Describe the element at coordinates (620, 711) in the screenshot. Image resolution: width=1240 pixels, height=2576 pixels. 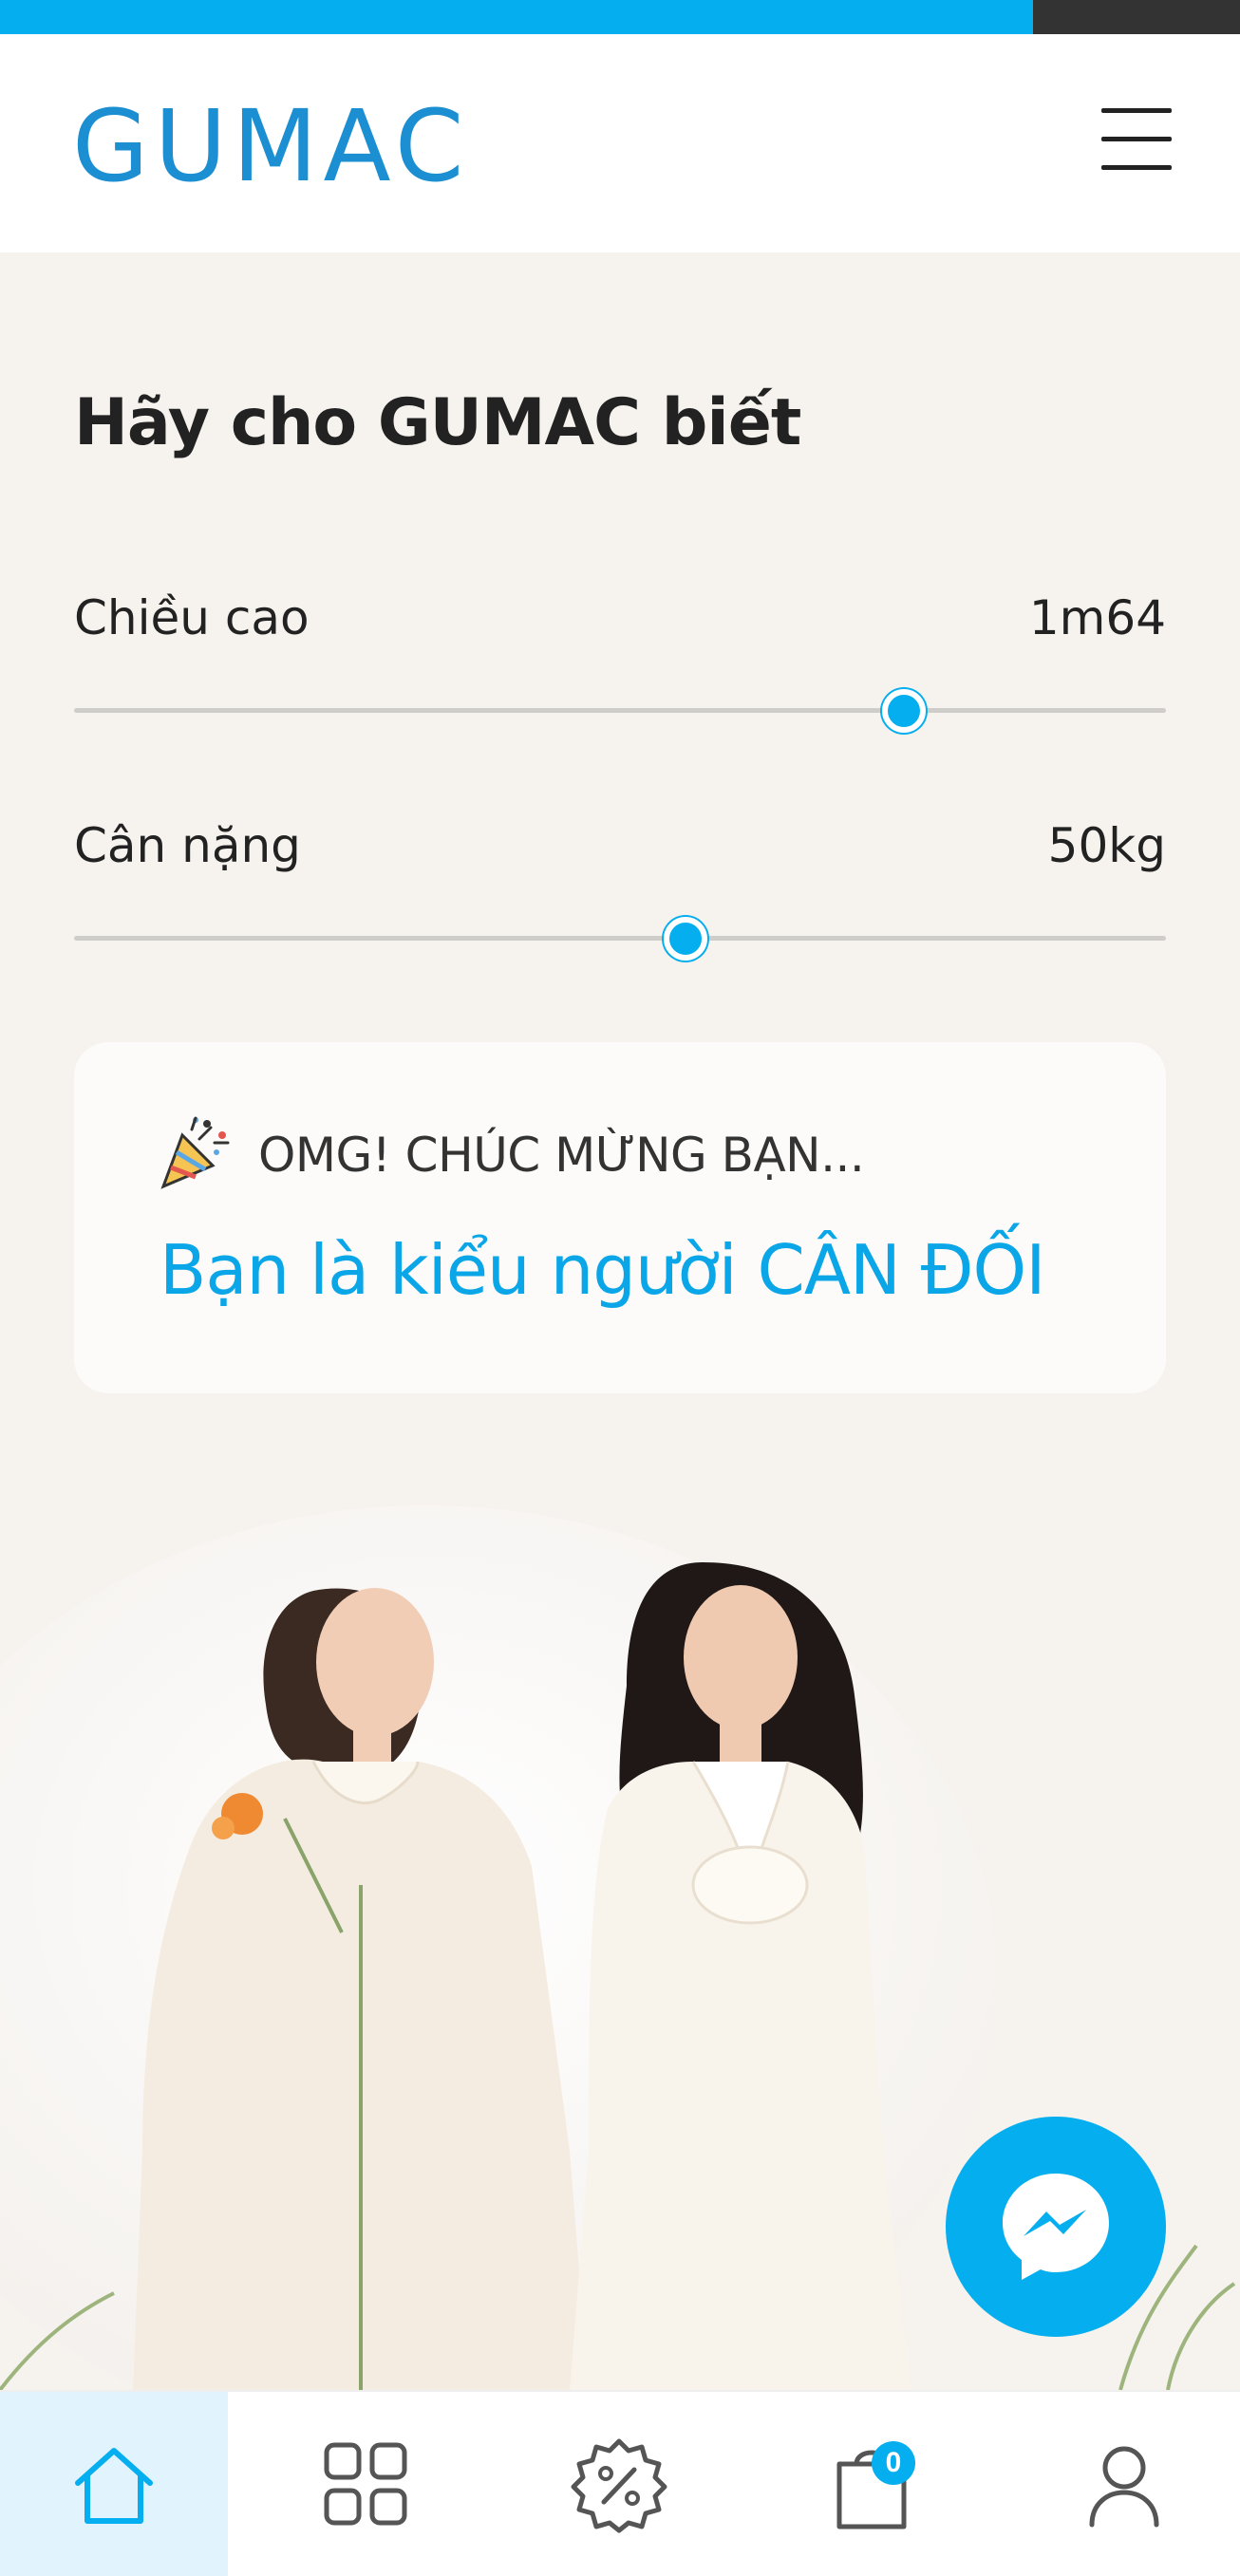
I see `height-slider` at that location.